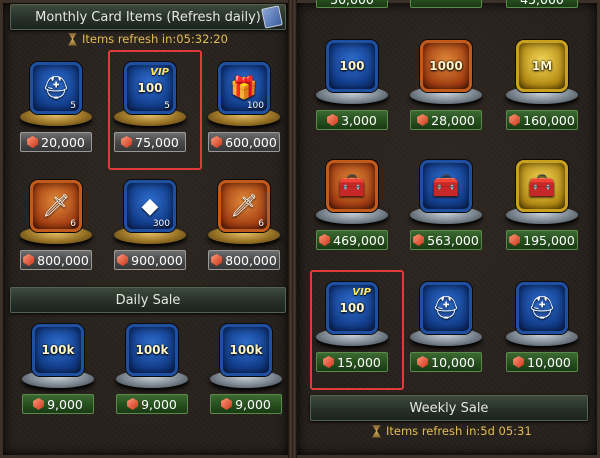  I want to click on price-label: 10,000, so click(549, 362).